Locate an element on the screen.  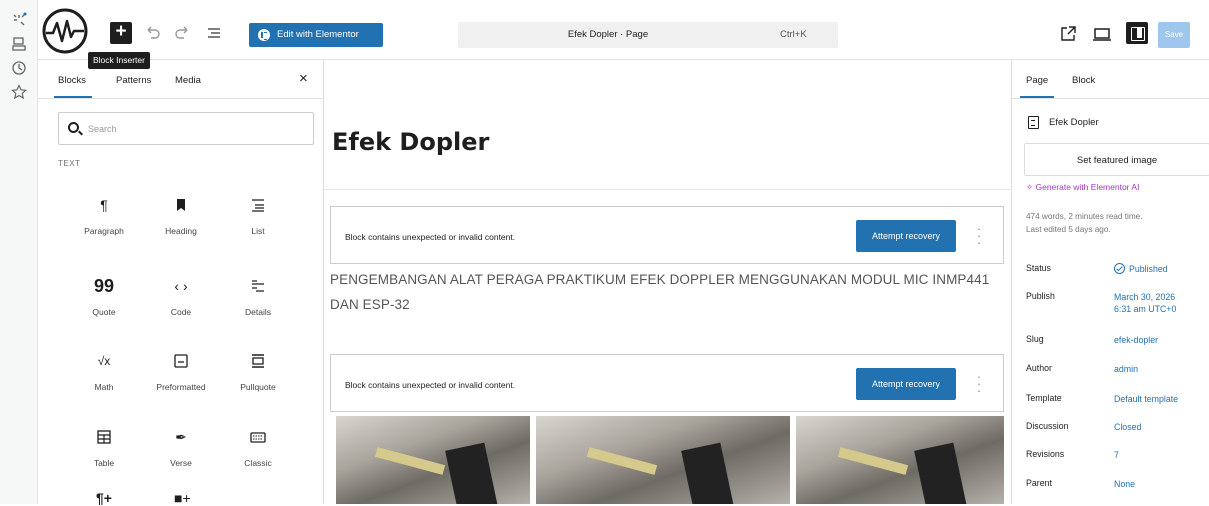
block-inserter-button: + is located at coordinates (121, 33).